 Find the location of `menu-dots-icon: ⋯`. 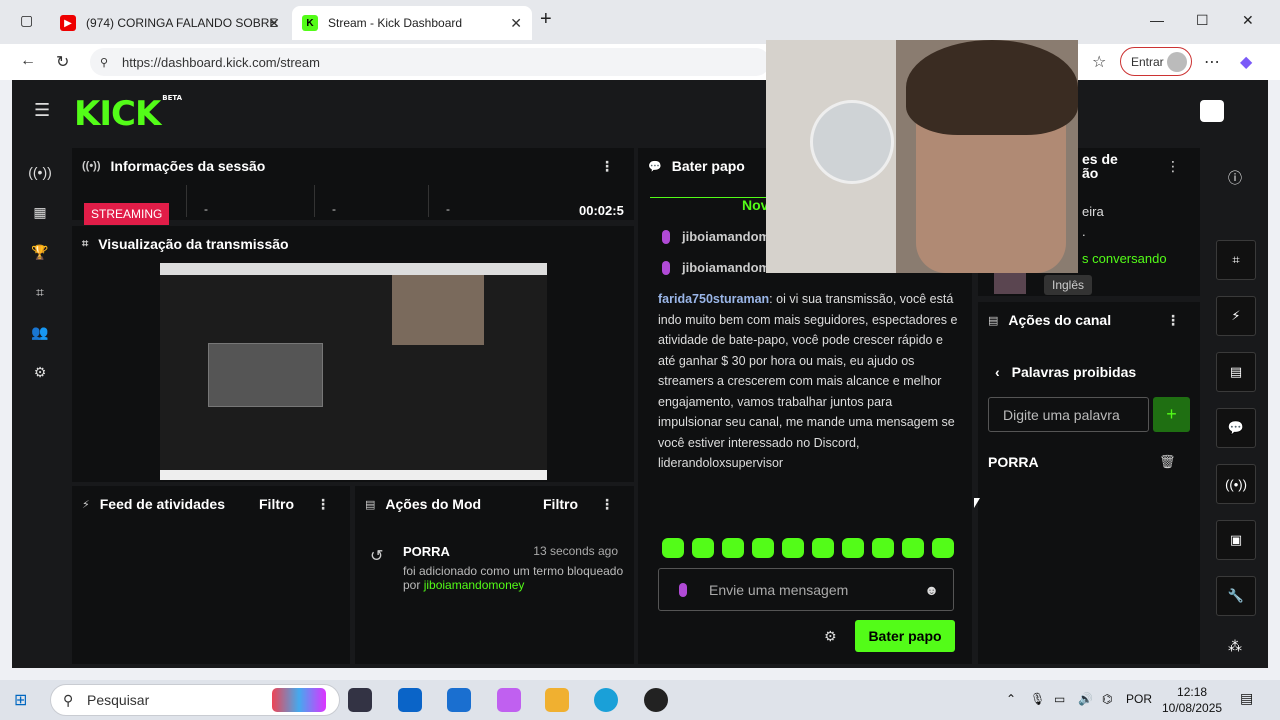

menu-dots-icon: ⋯ is located at coordinates (1212, 62).